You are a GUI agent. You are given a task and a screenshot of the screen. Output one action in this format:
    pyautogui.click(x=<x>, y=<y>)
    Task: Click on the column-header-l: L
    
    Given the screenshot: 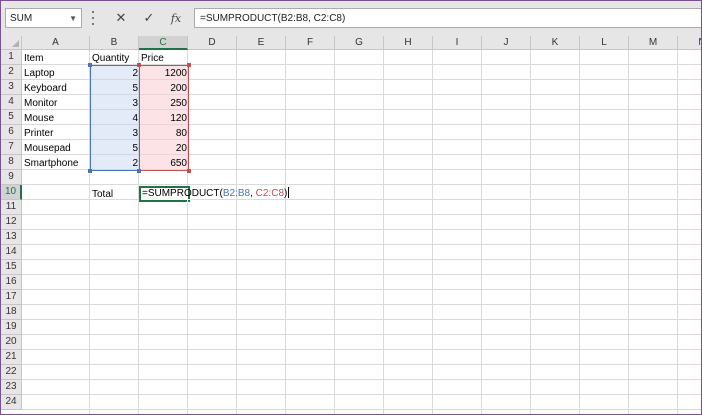 What is the action you would take?
    pyautogui.click(x=604, y=43)
    